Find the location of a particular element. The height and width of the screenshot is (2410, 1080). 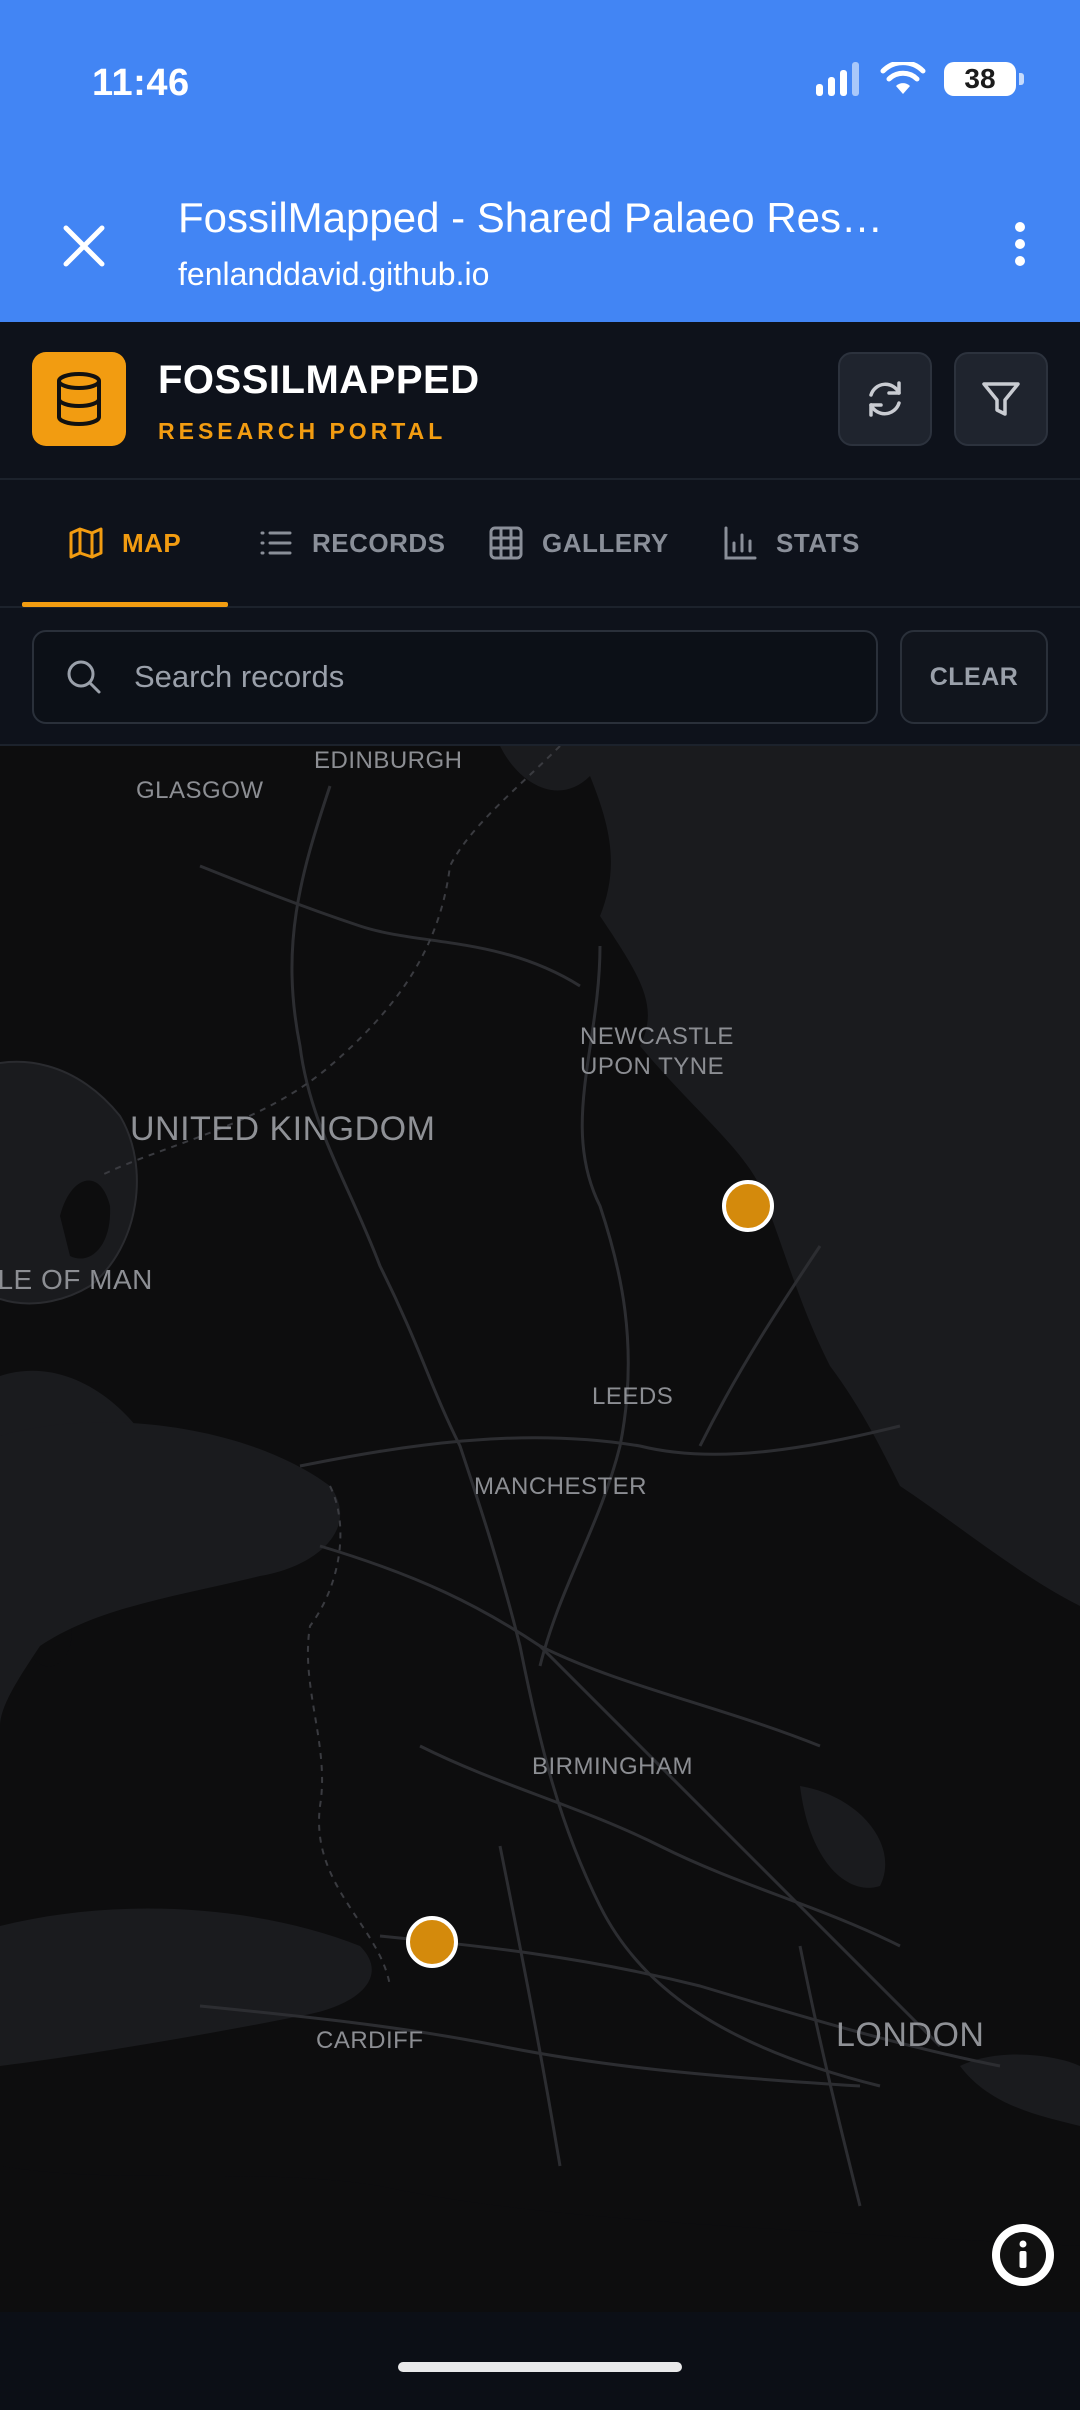

tab-gallery-label: GALLERY is located at coordinates (605, 542).